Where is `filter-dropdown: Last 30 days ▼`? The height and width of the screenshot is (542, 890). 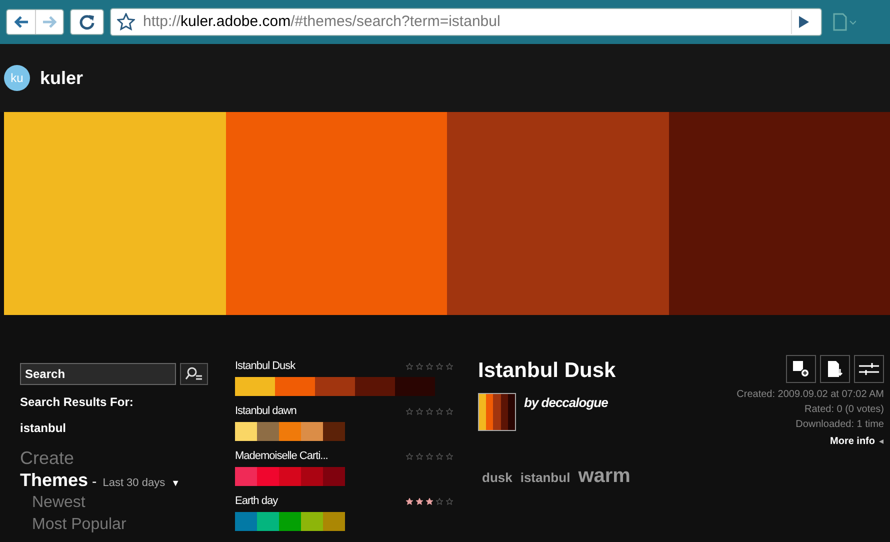 filter-dropdown: Last 30 days ▼ is located at coordinates (141, 483).